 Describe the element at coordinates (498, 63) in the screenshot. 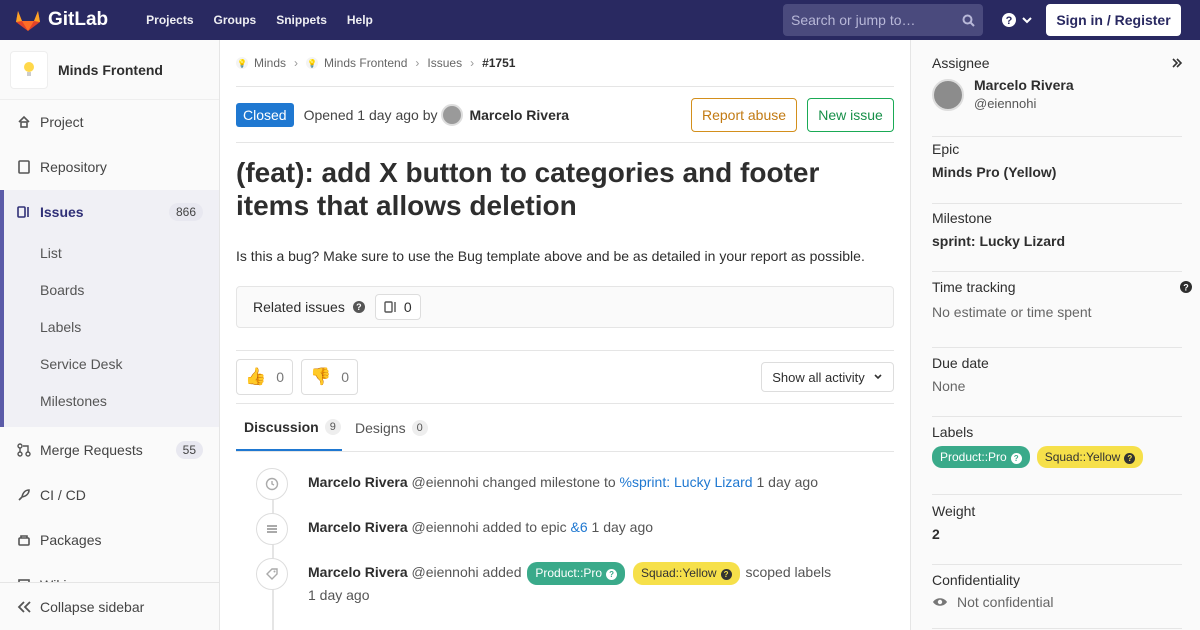

I see `breadcrumb-issue-number: #1751` at that location.